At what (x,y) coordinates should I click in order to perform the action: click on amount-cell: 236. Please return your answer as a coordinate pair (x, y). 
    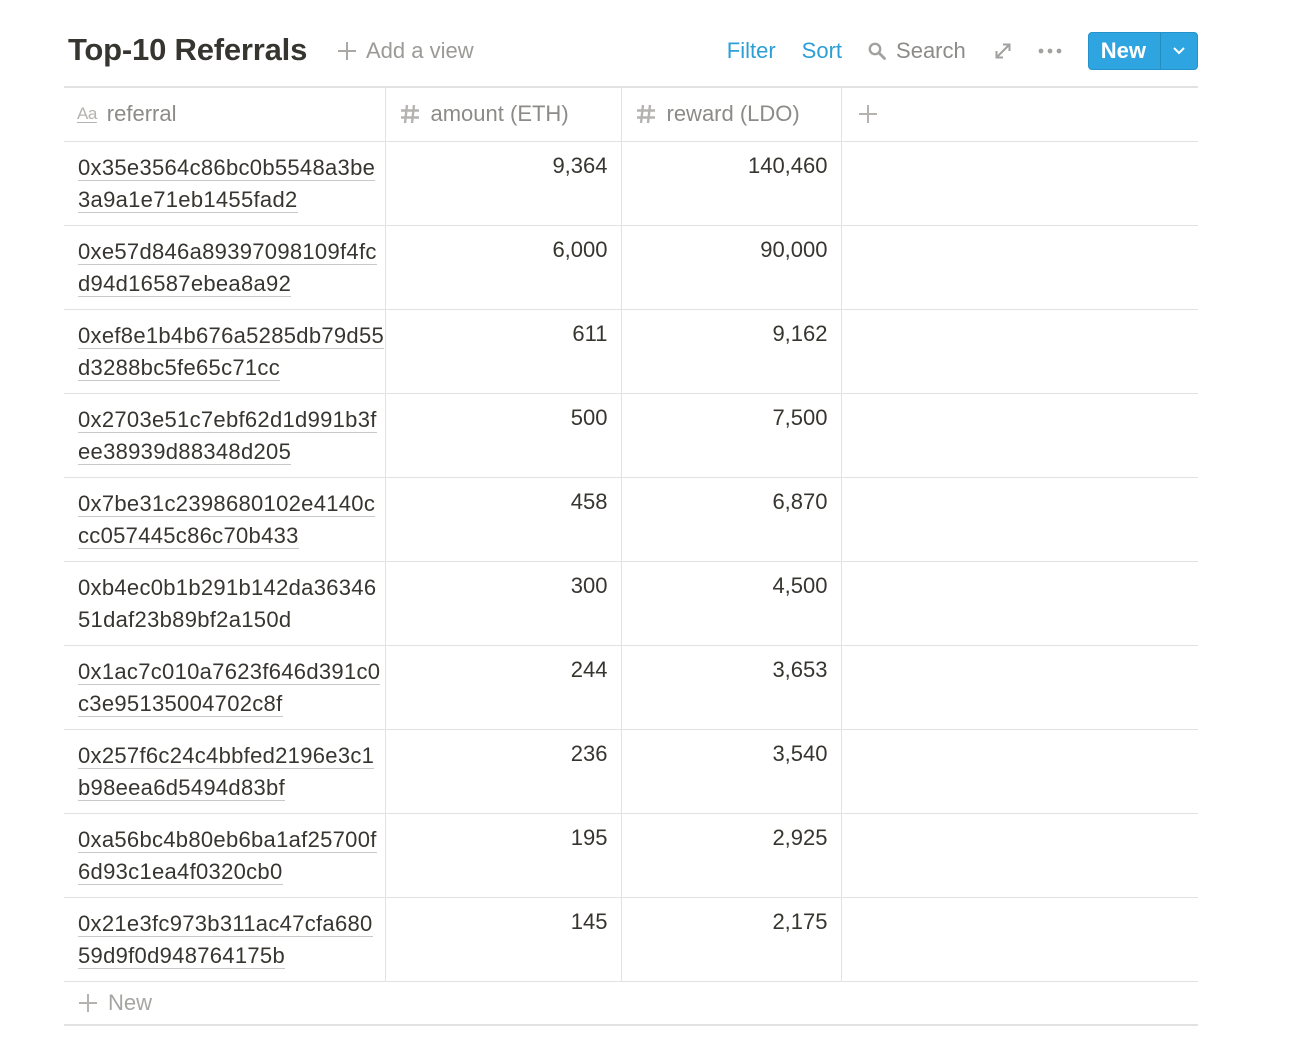
    Looking at the image, I should click on (502, 771).